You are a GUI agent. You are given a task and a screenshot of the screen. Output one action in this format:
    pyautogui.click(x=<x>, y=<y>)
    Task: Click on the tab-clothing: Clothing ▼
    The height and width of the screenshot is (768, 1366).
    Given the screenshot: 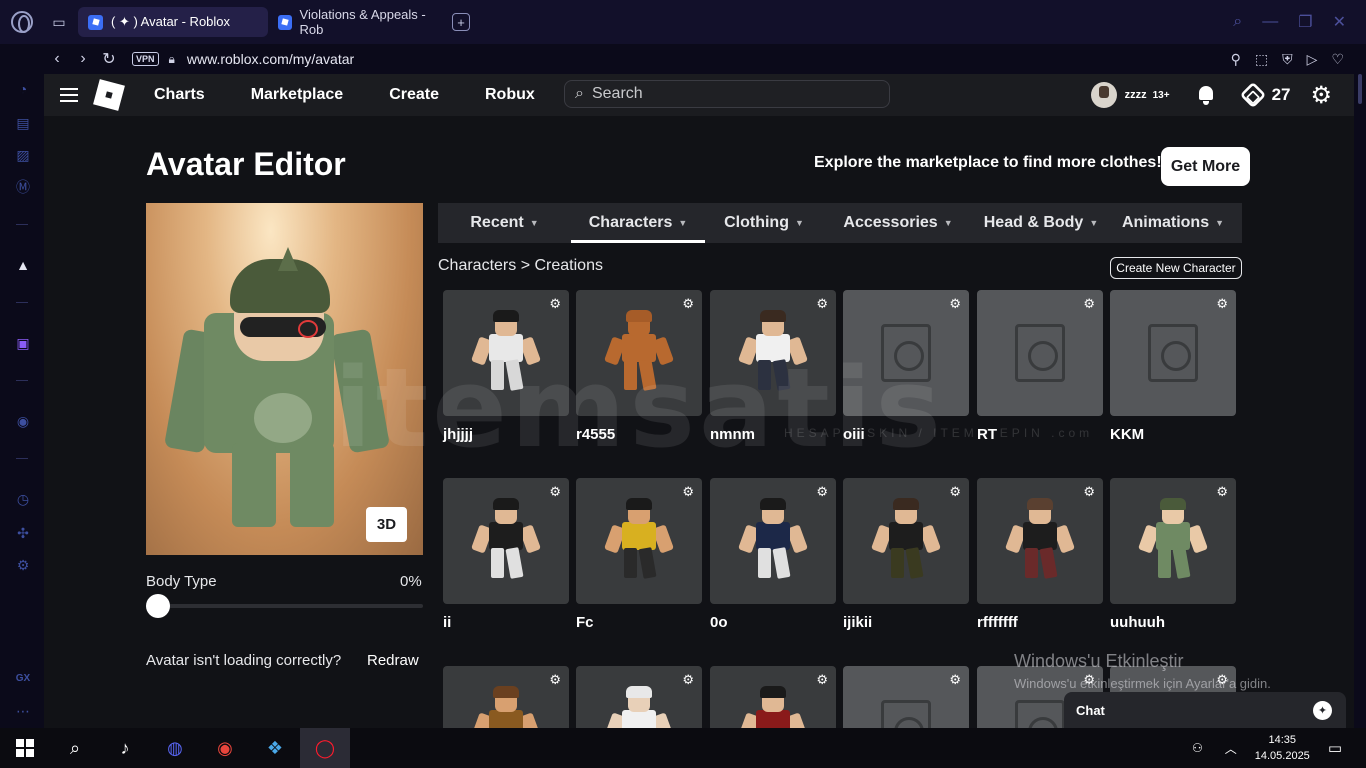 What is the action you would take?
    pyautogui.click(x=764, y=223)
    